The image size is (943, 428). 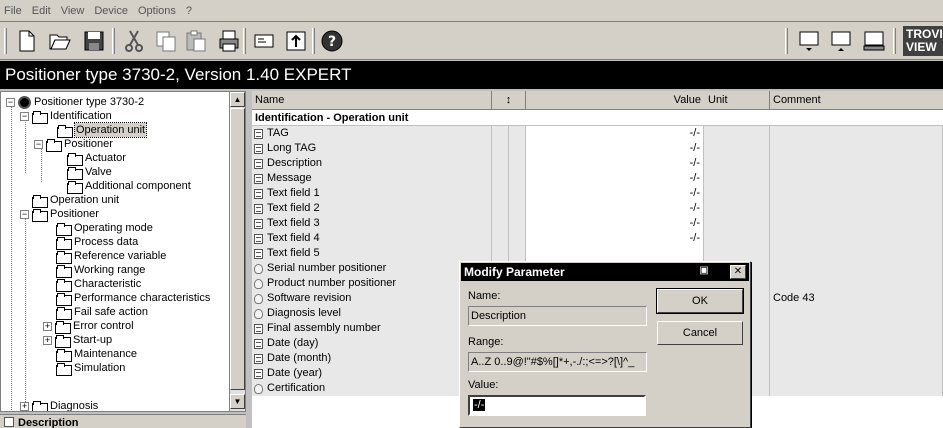 What do you see at coordinates (90, 368) in the screenshot?
I see `tree-node-simulation: Simulation` at bounding box center [90, 368].